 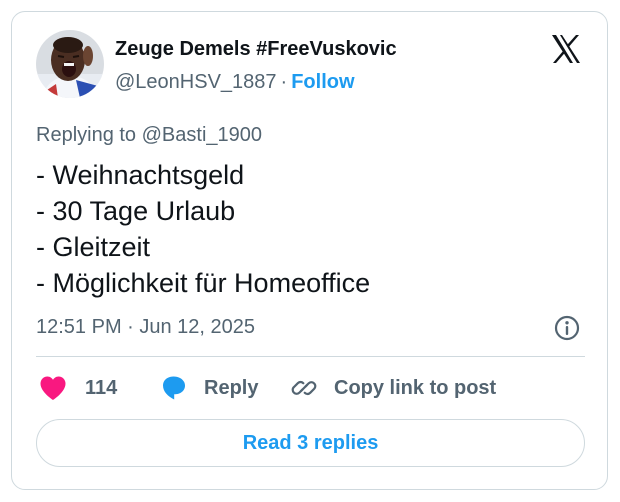 I want to click on copy-link-label: Copy link to post, so click(x=415, y=387).